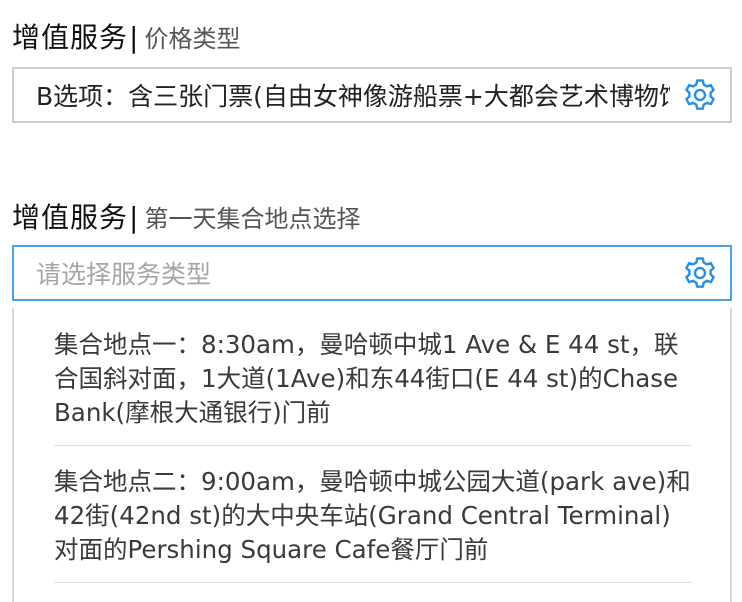 The height and width of the screenshot is (602, 742). I want to click on section-subtitle: 价格类型, so click(192, 39).